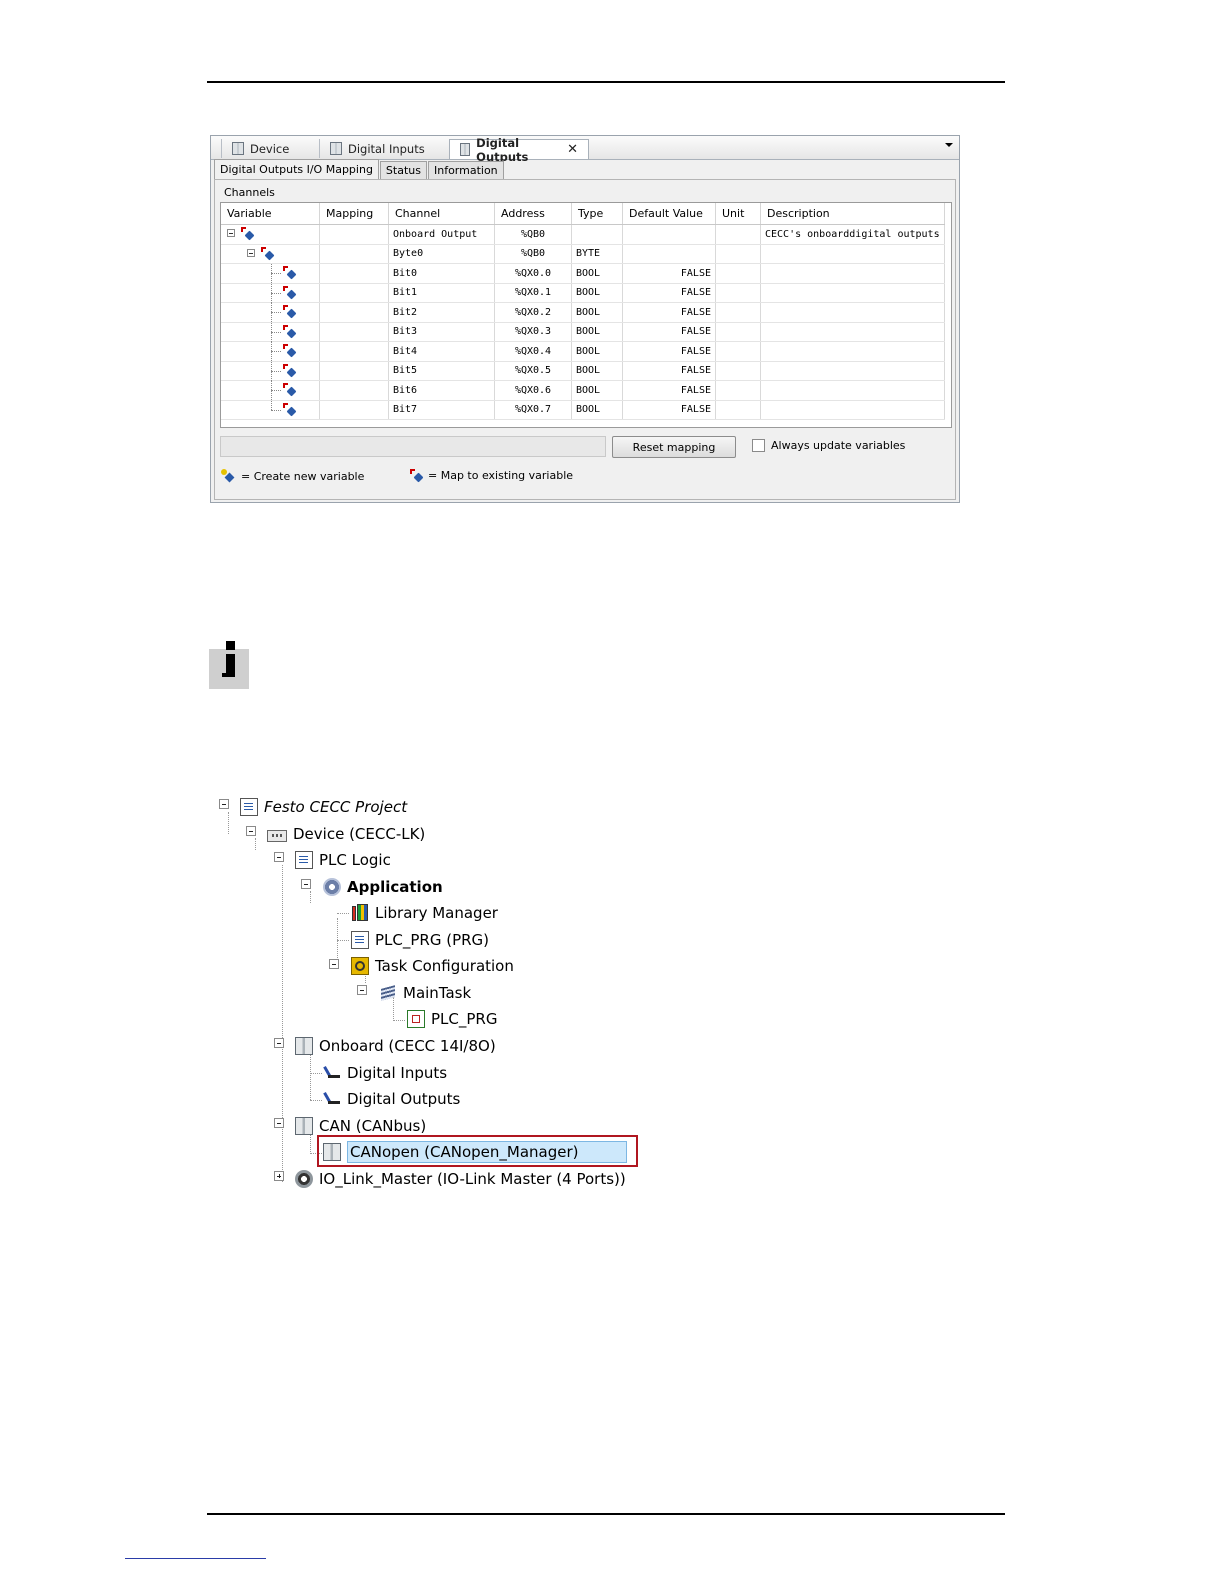  I want to click on table-row: Bit0 %QX0.0 BOOL FALSE, so click(583, 273).